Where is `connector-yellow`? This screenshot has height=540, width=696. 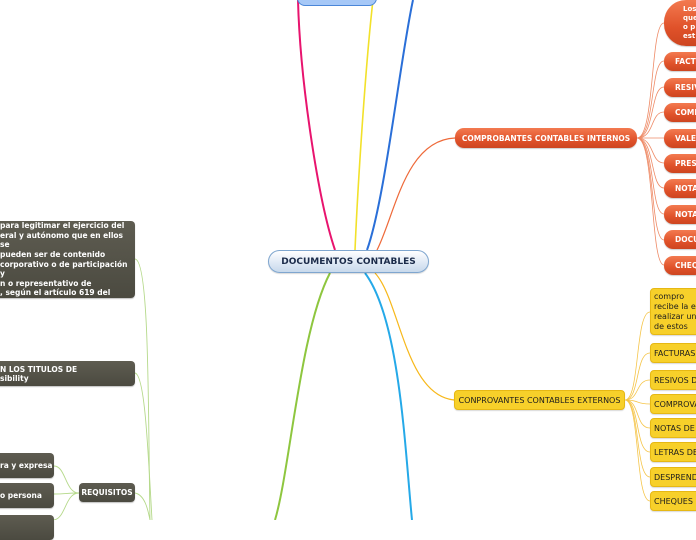
connector-yellow is located at coordinates (364, 125).